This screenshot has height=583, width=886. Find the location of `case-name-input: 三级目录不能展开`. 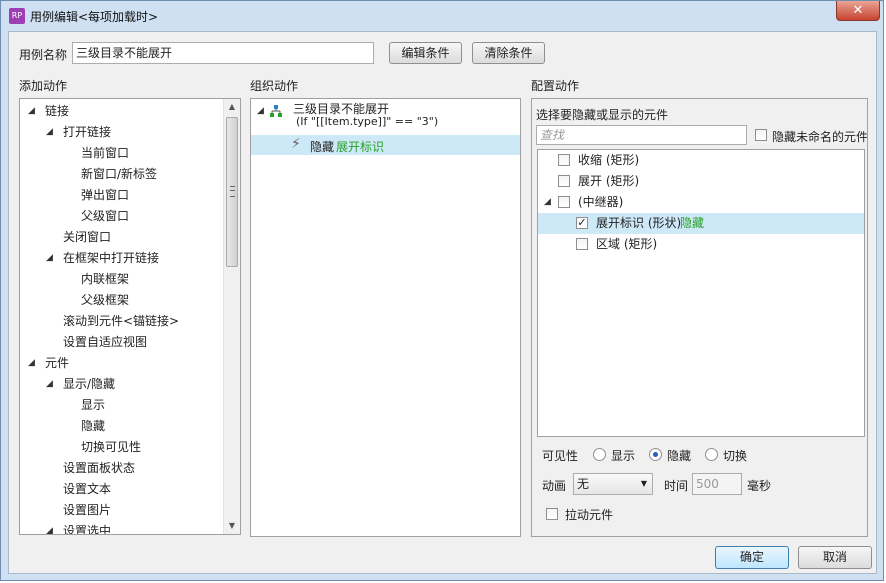

case-name-input: 三级目录不能展开 is located at coordinates (223, 53).